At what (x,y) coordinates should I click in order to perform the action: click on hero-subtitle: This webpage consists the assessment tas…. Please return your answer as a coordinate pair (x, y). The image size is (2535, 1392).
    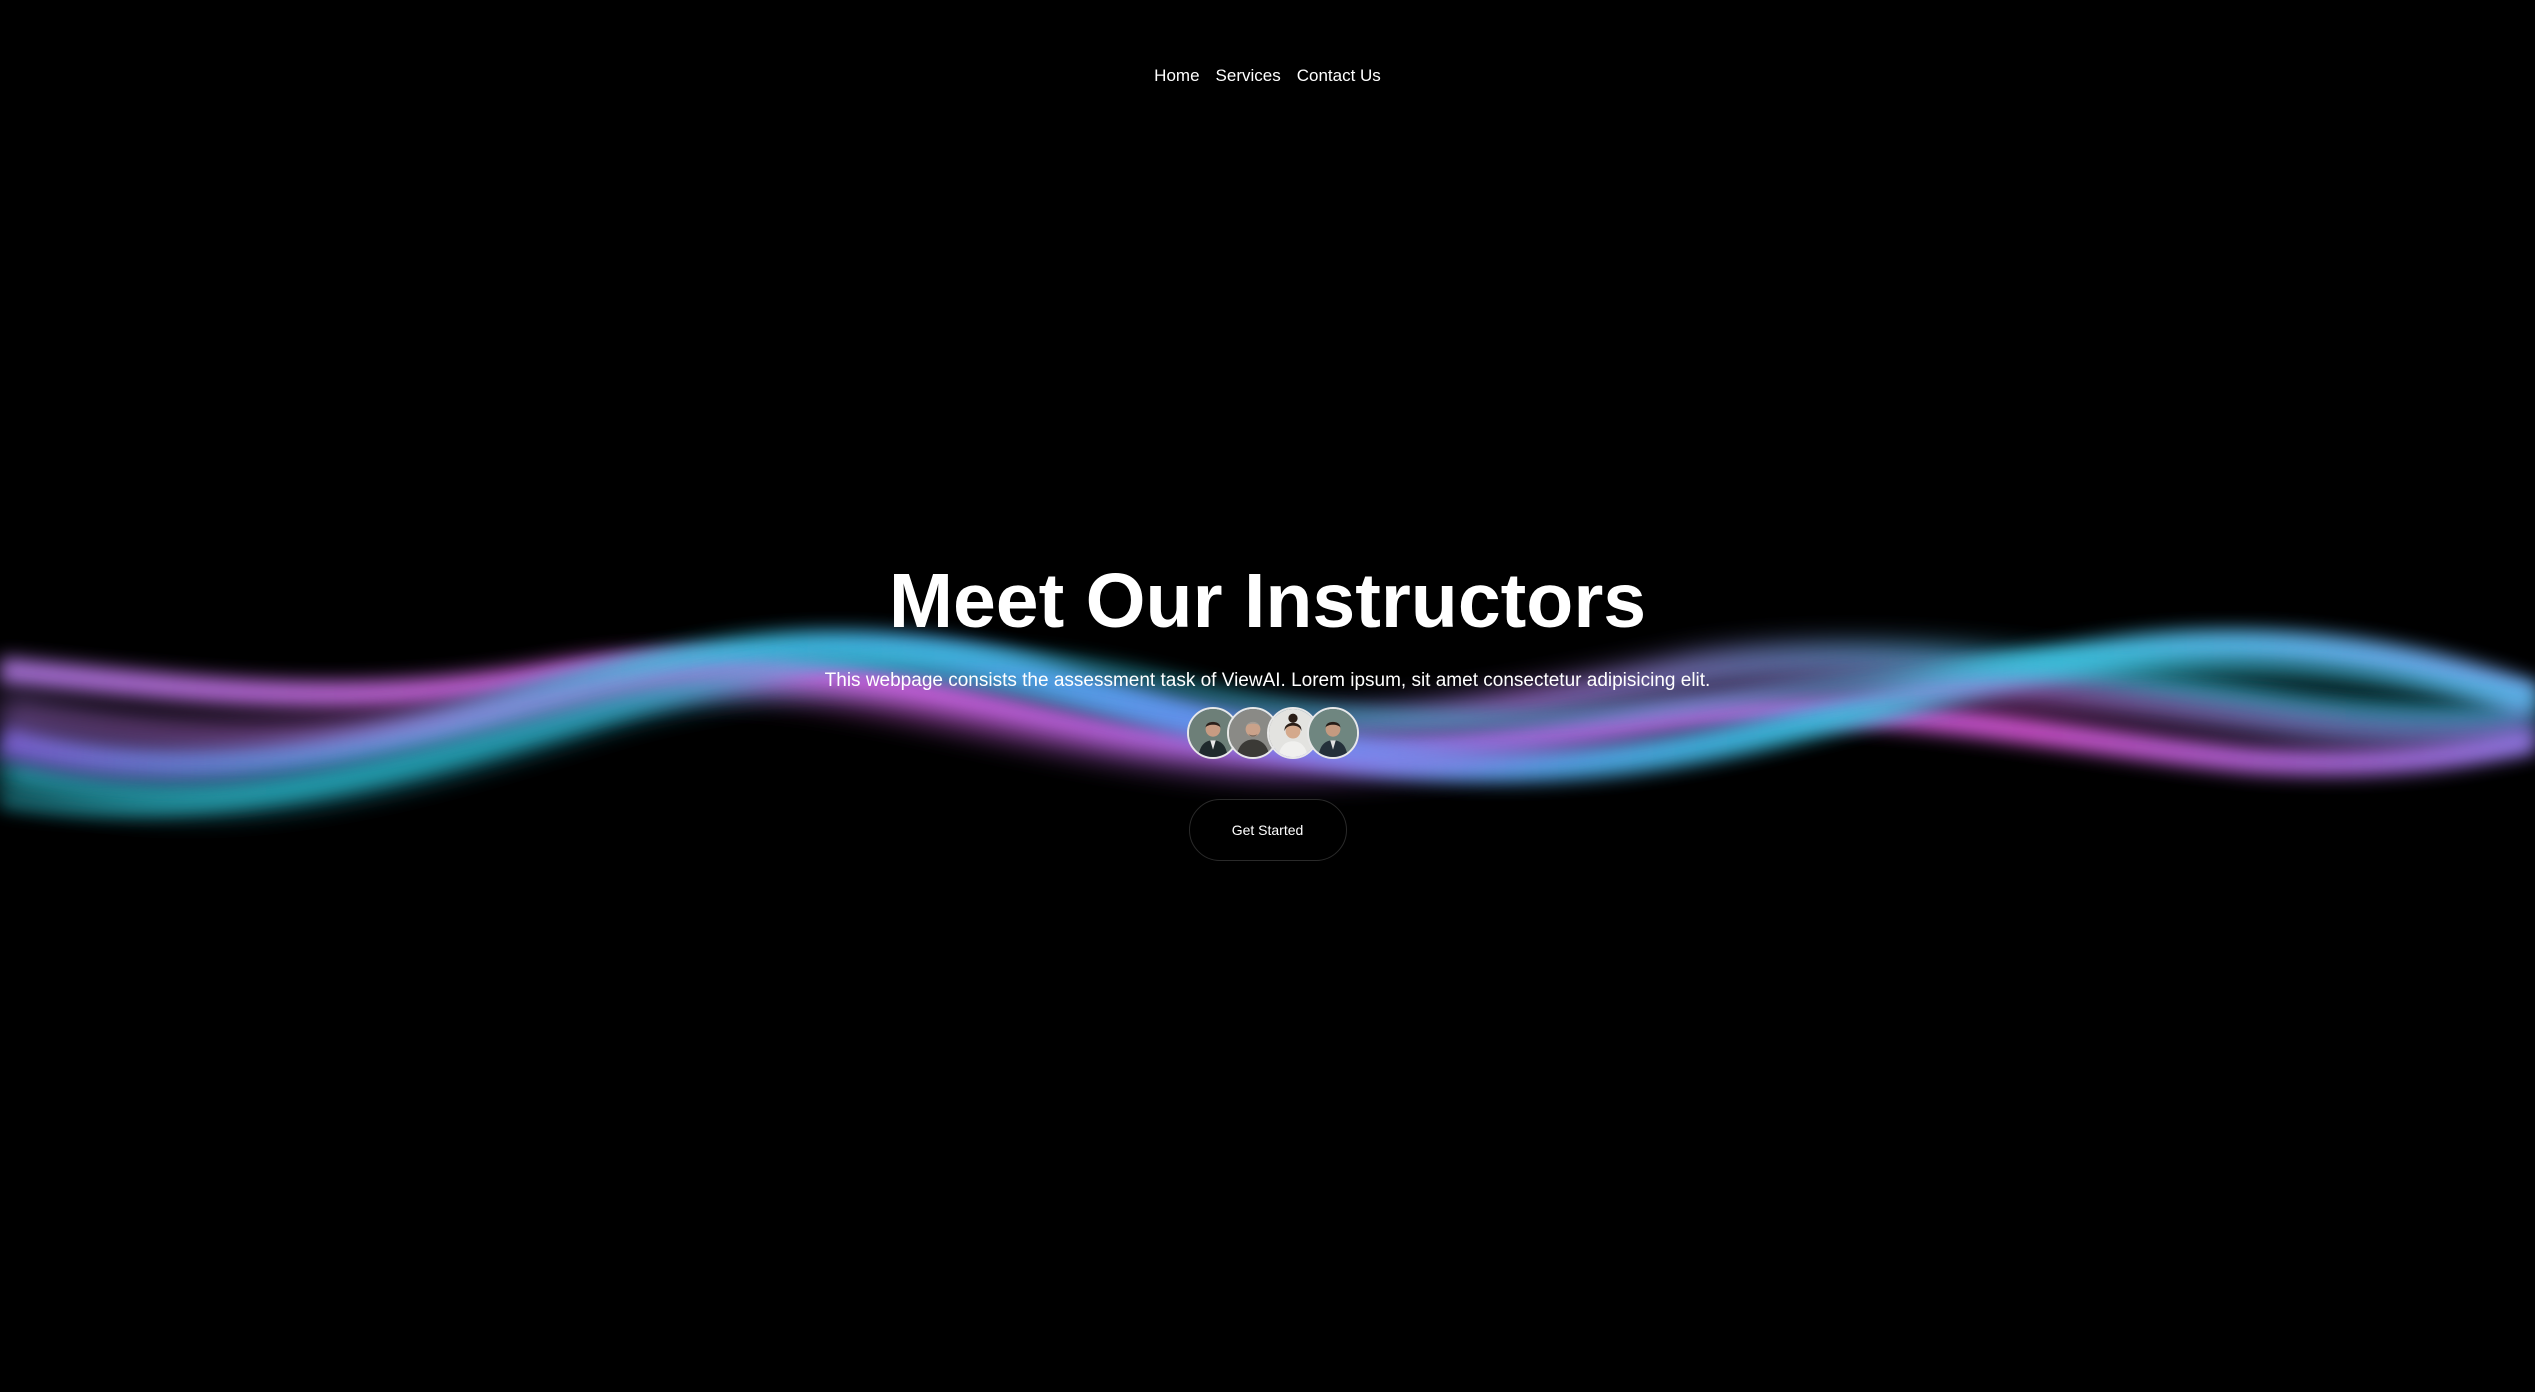
    Looking at the image, I should click on (1267, 680).